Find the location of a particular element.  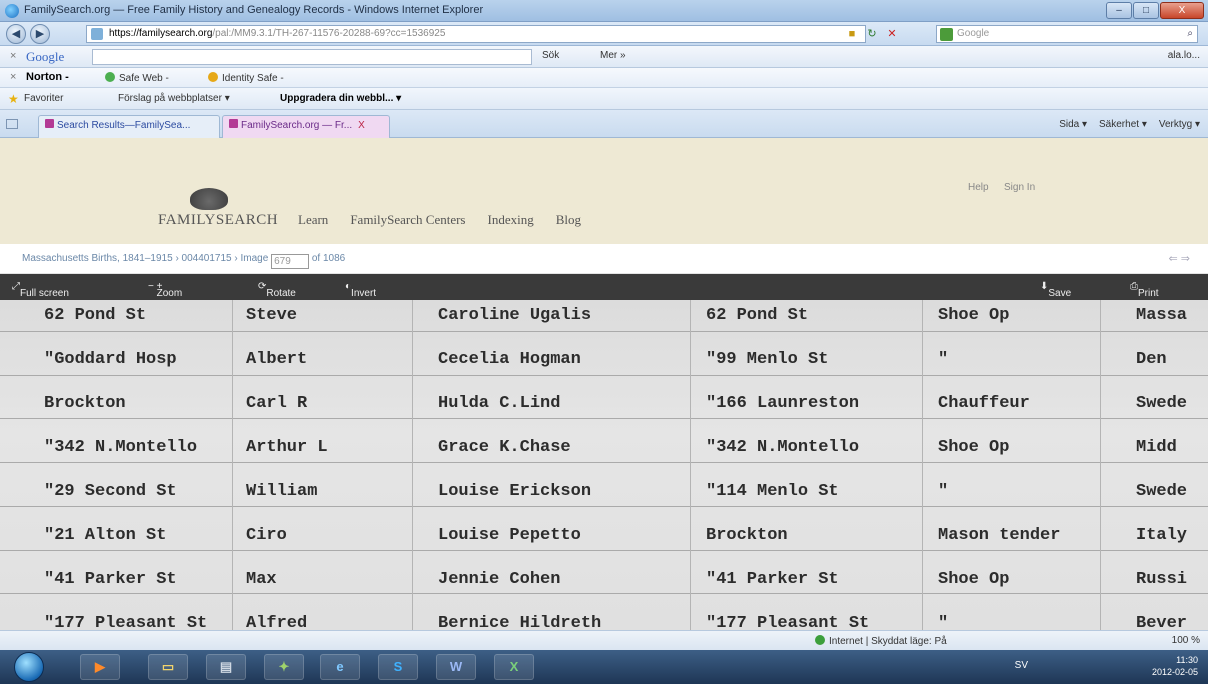

refresh-icon: ↻ is located at coordinates (872, 34).